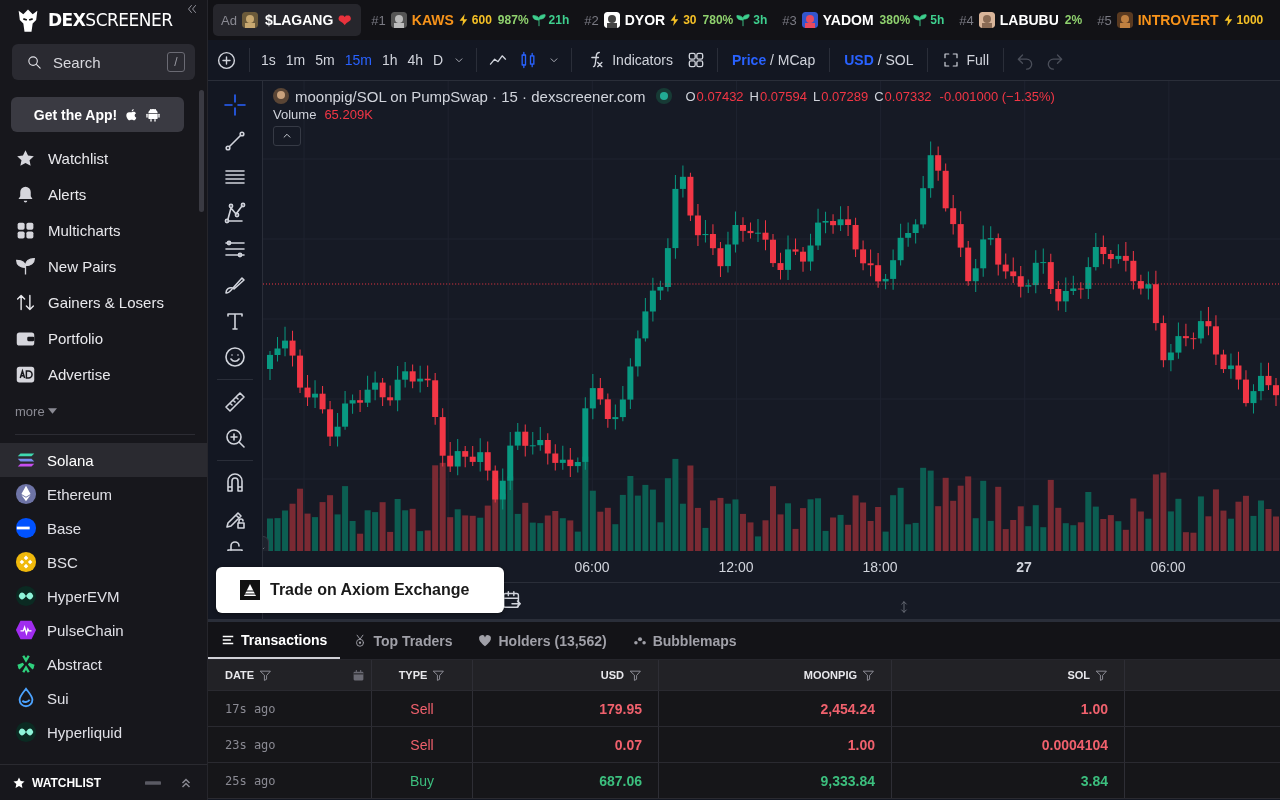  I want to click on table-cell: 17s ago, so click(250, 708).